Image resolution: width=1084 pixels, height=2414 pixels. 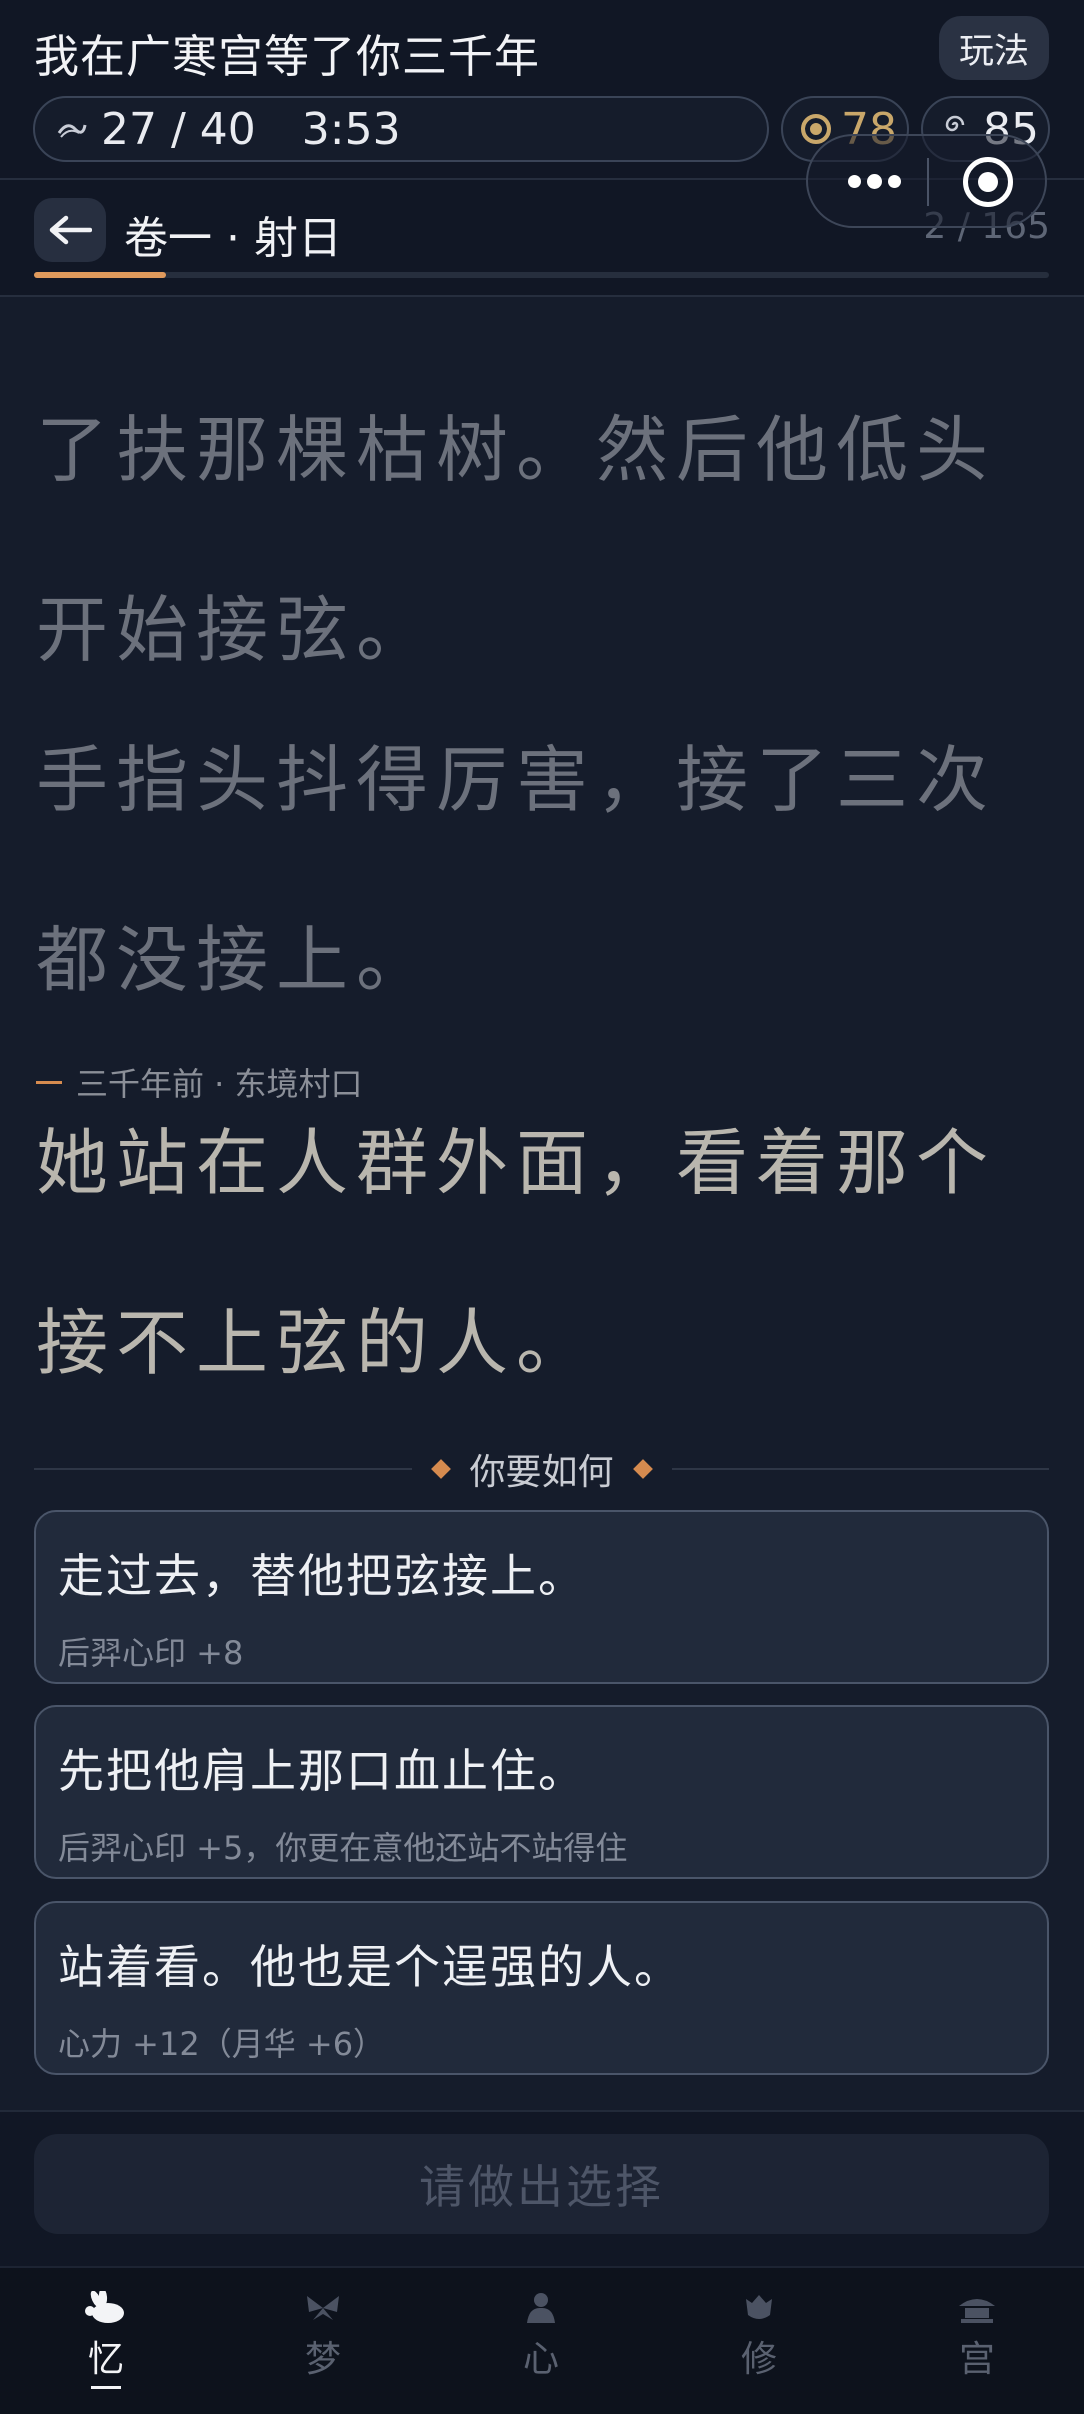 I want to click on footer-bar: 请做出选择, so click(x=542, y=2189).